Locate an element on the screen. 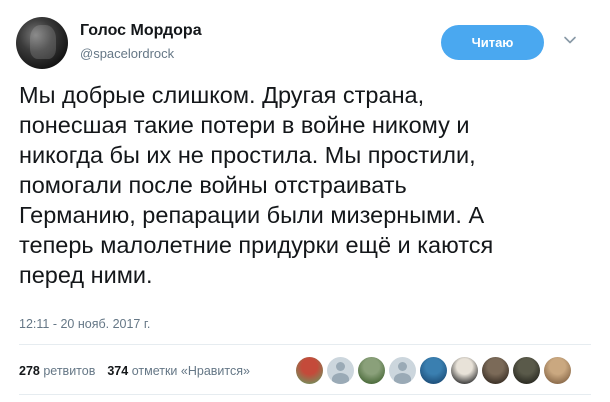 This screenshot has width=610, height=402. tweet-stats: 278 ретвитов 374 отметки «Нравится» is located at coordinates (140, 371).